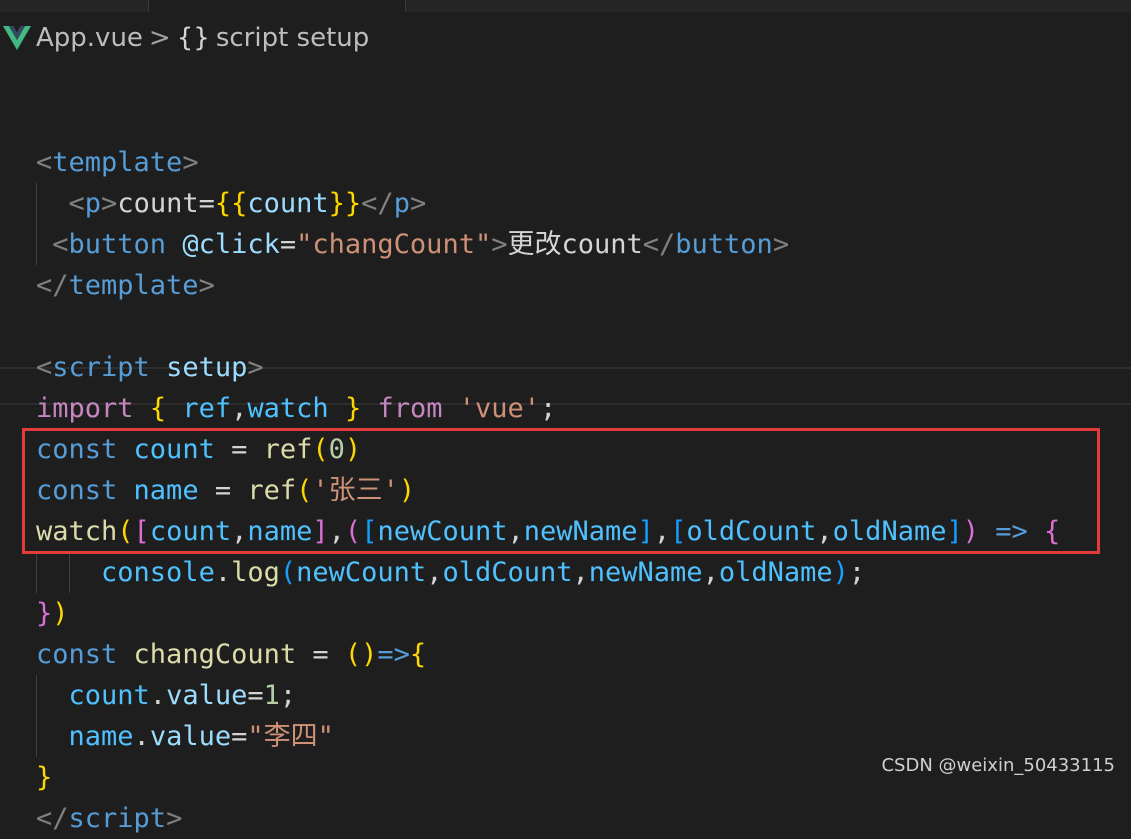 The width and height of the screenshot is (1131, 839). What do you see at coordinates (561, 491) in the screenshot?
I see `highlight-box` at bounding box center [561, 491].